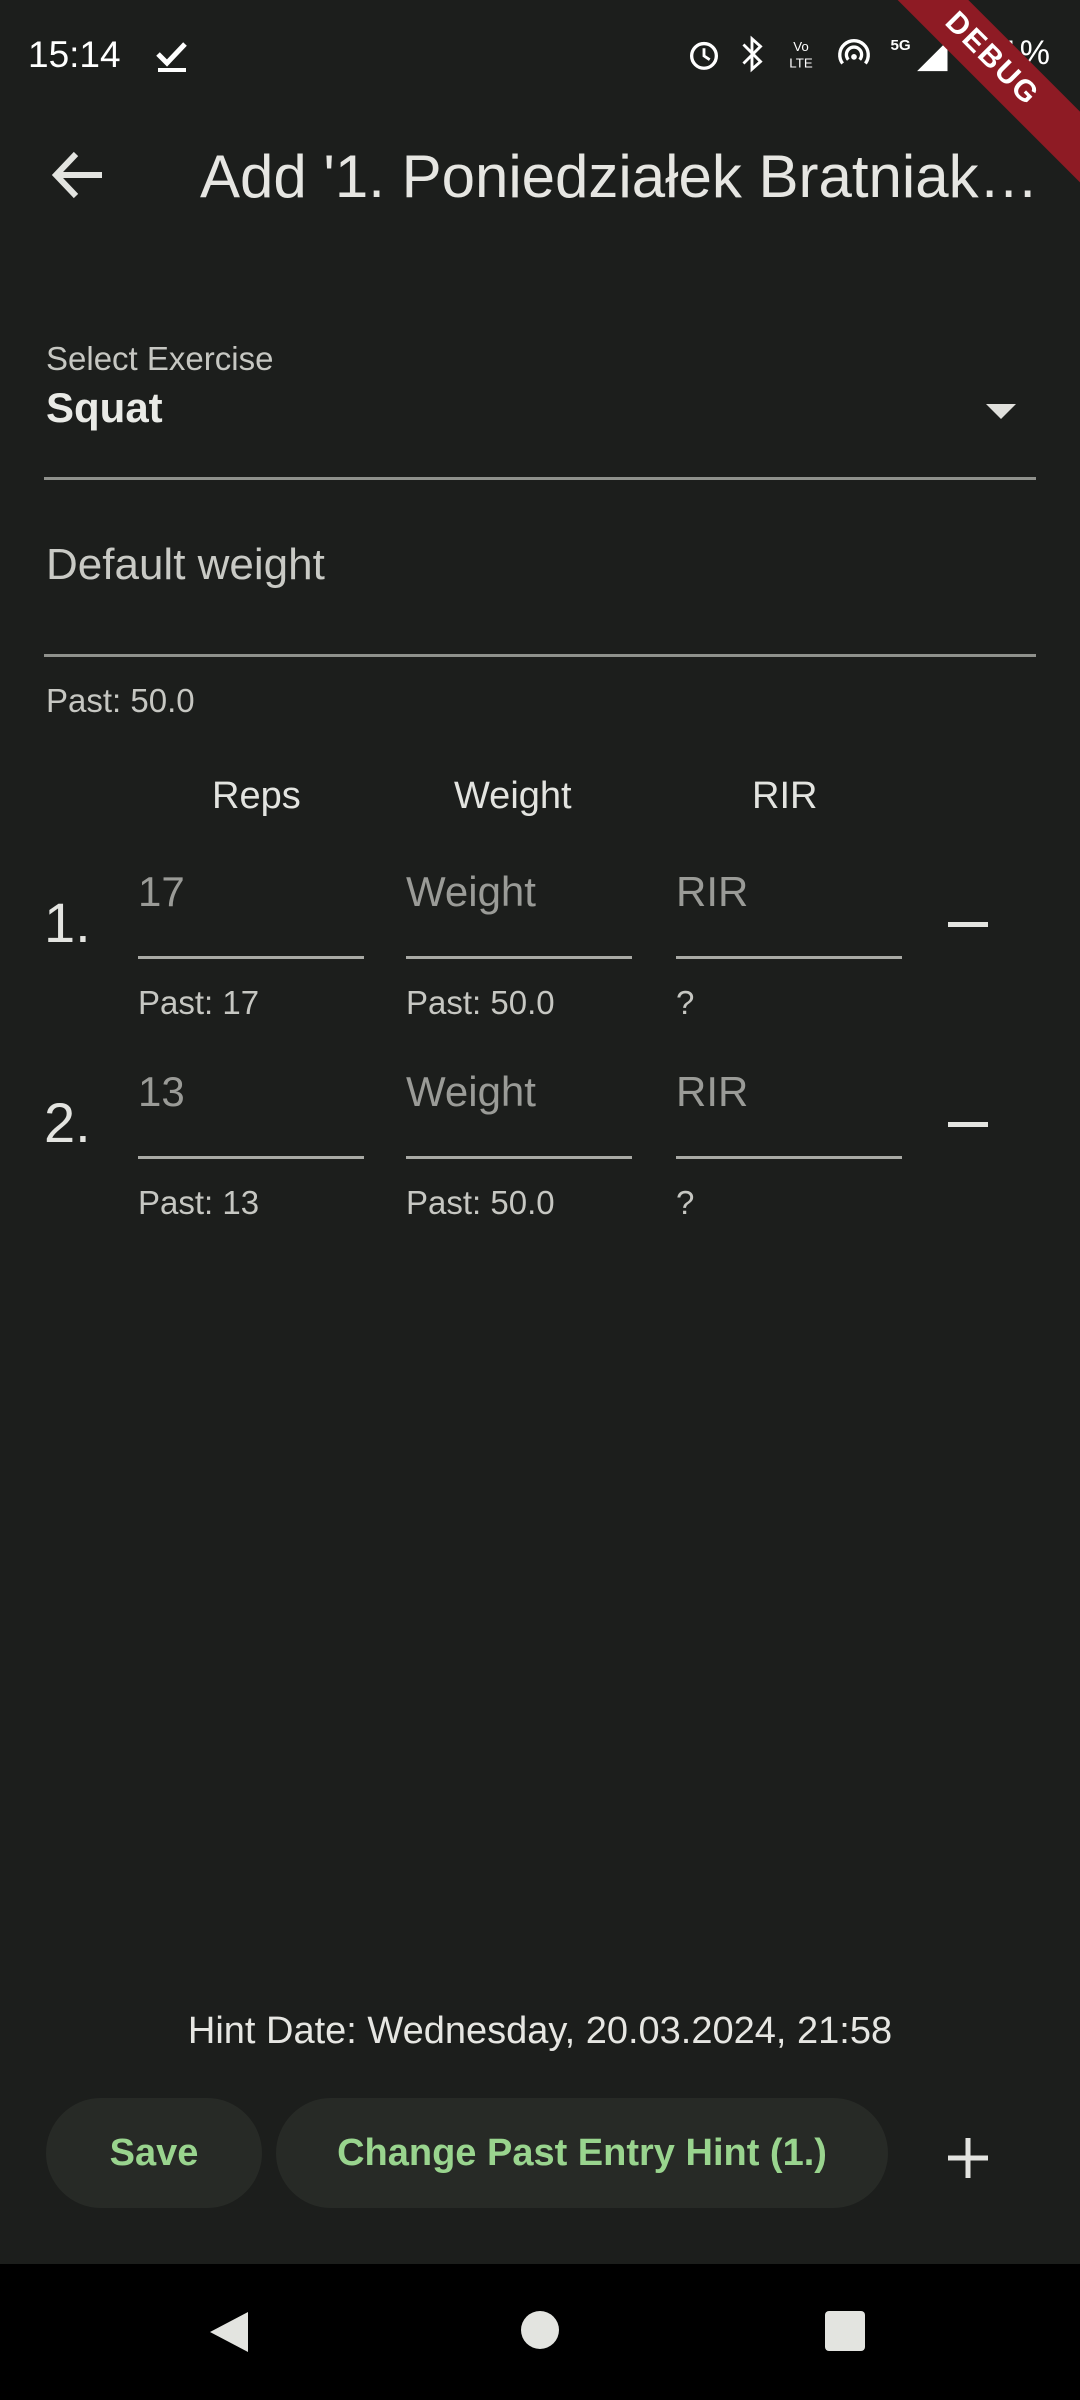 This screenshot has height=2400, width=1080. Describe the element at coordinates (199, 1002) in the screenshot. I see `reps-past: Past: 17` at that location.